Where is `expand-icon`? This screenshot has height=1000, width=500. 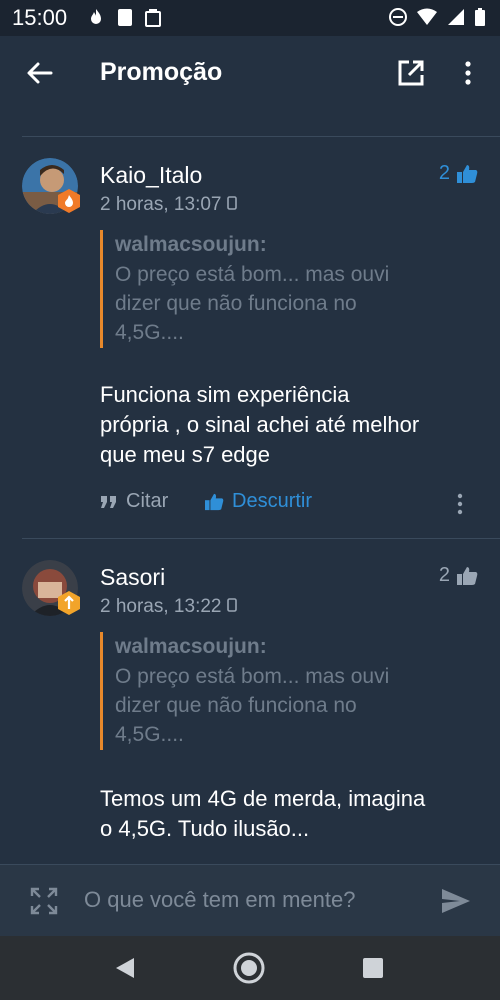
expand-icon is located at coordinates (44, 901).